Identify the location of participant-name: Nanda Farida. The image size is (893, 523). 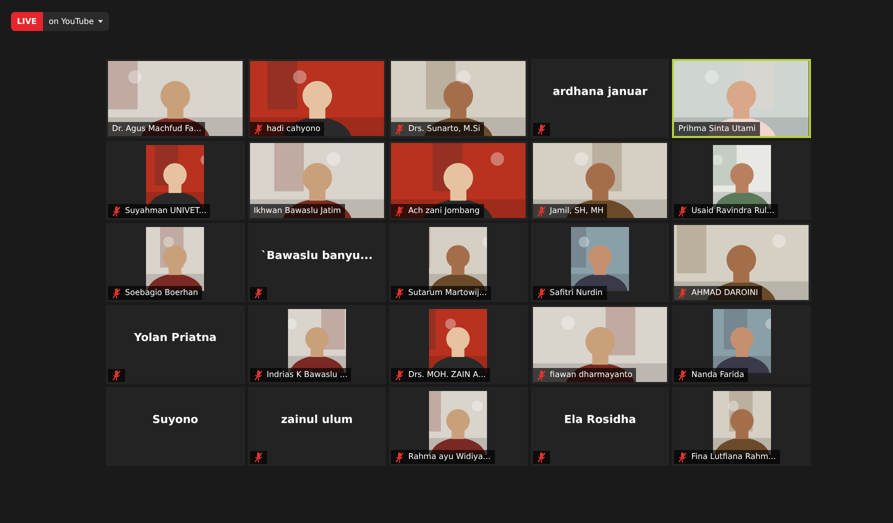
(717, 375).